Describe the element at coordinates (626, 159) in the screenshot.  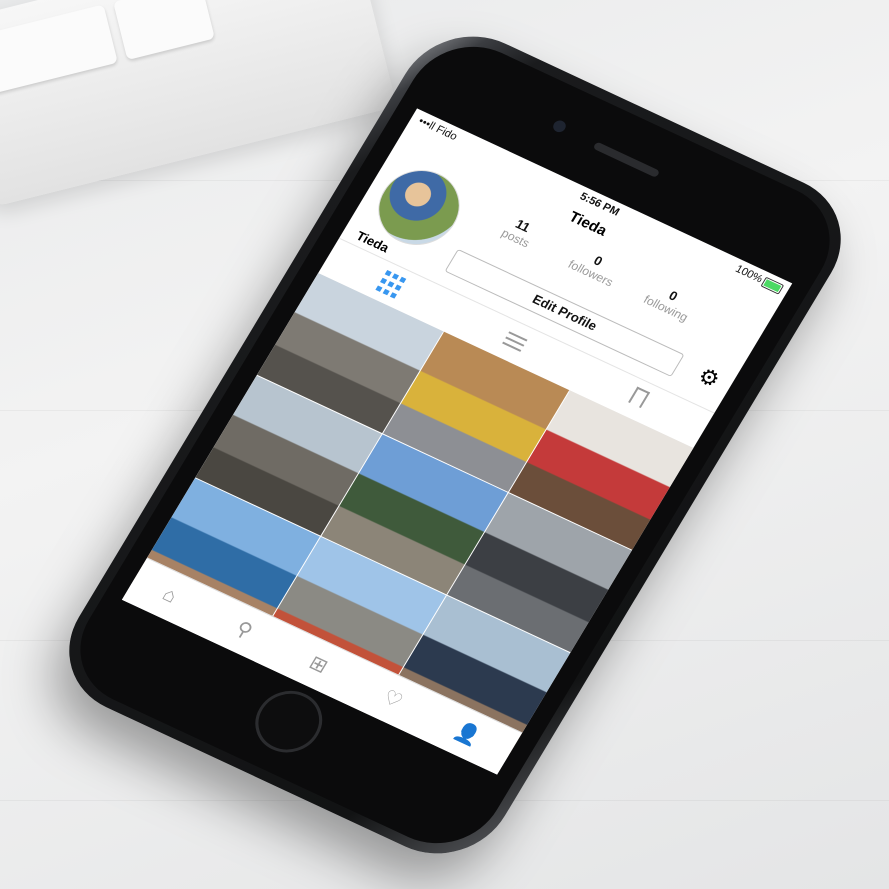
I see `earpiece-speaker` at that location.